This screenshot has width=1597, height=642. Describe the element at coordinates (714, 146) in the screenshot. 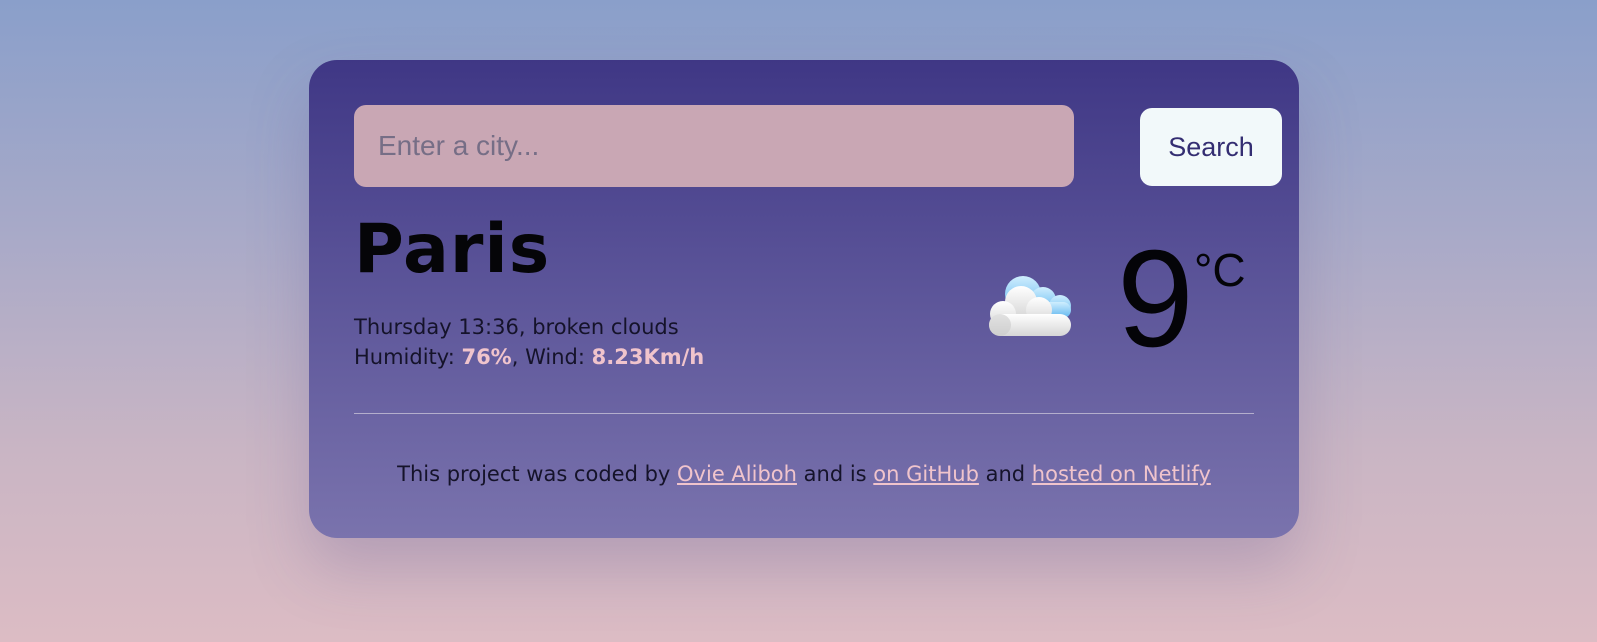

I see `city-search-input` at that location.